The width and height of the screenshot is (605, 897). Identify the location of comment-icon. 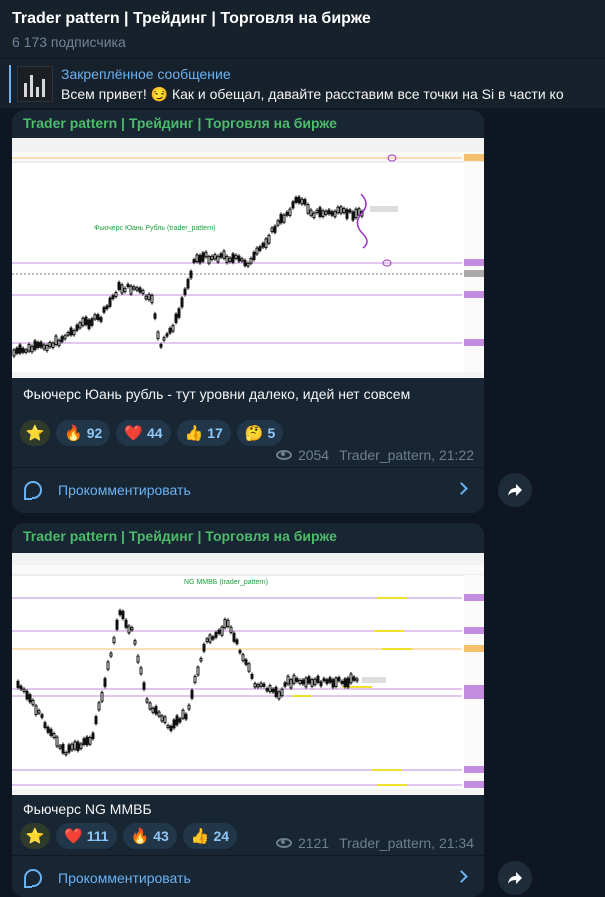
(33, 878).